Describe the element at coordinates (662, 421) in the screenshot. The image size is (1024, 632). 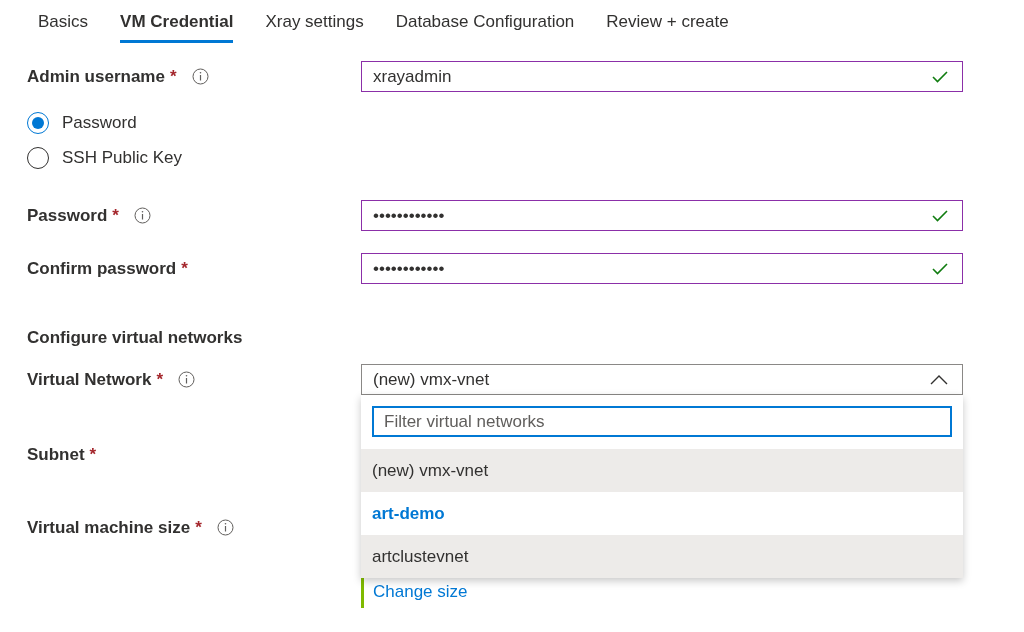
I see `filter-field: Filter virtual networks` at that location.